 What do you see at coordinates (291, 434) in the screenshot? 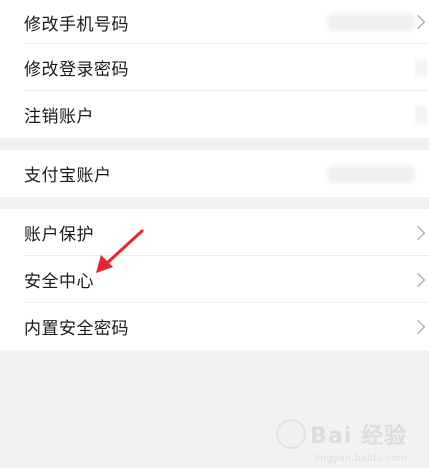
I see `baidu-paw-icon` at bounding box center [291, 434].